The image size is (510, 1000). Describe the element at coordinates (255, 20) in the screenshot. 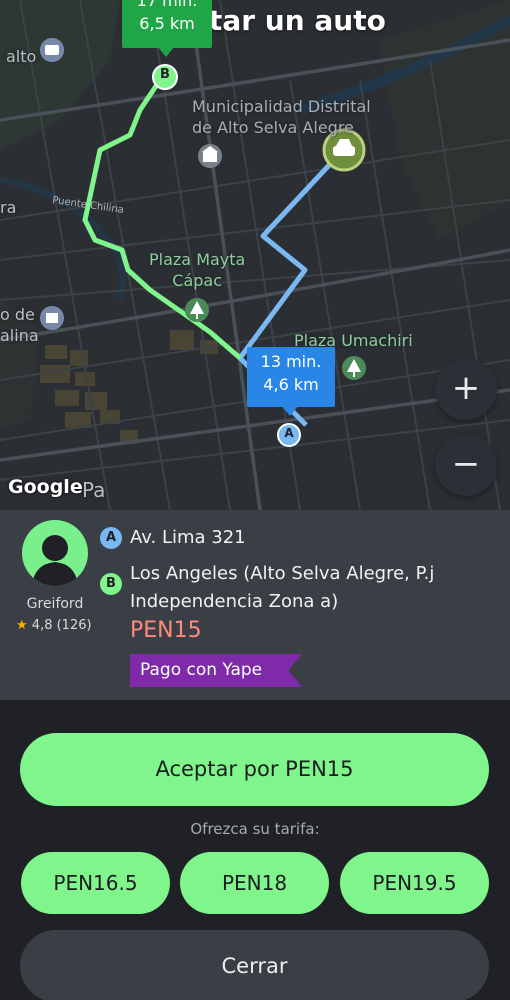

I see `page-title: Solicitar un auto` at that location.